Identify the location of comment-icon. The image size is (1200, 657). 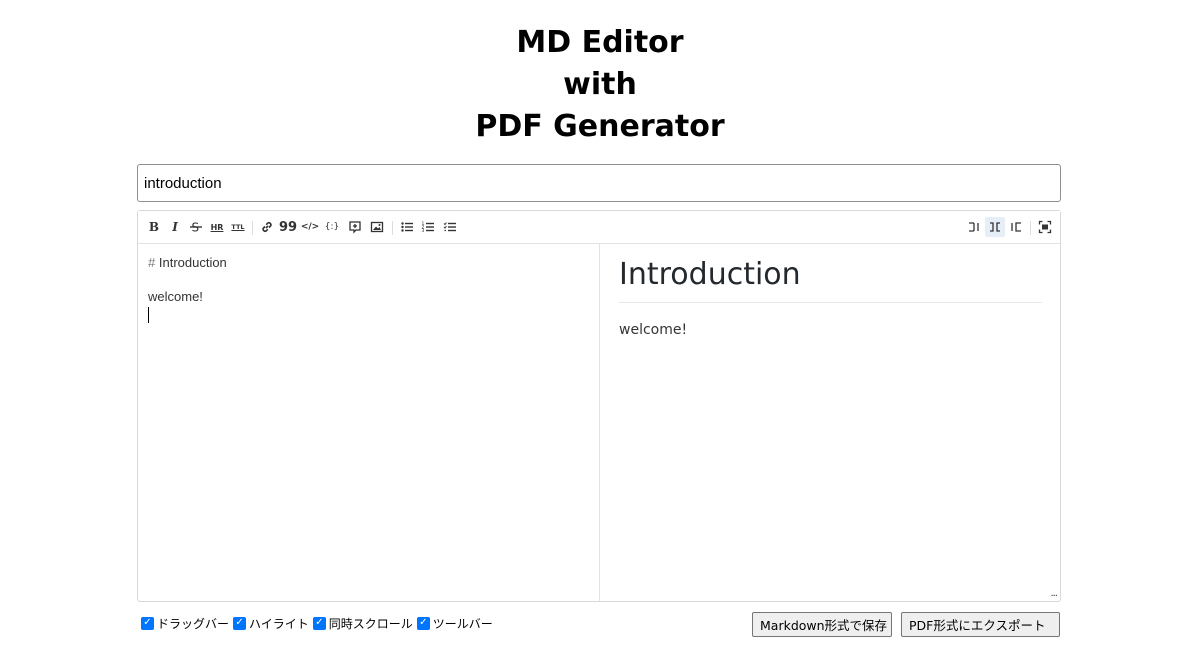
(355, 227).